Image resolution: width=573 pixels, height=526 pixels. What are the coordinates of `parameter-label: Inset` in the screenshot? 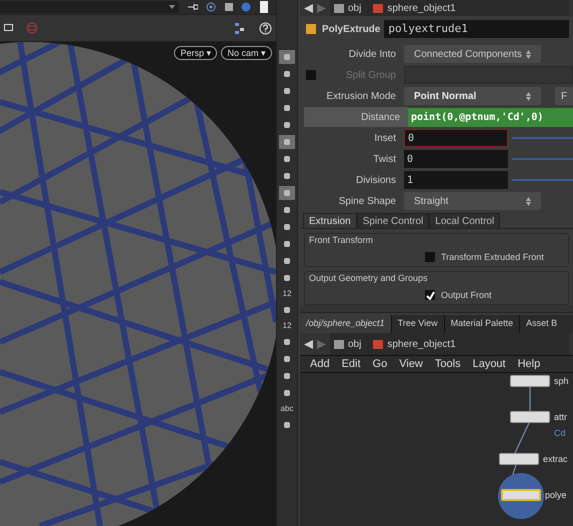 It's located at (385, 139).